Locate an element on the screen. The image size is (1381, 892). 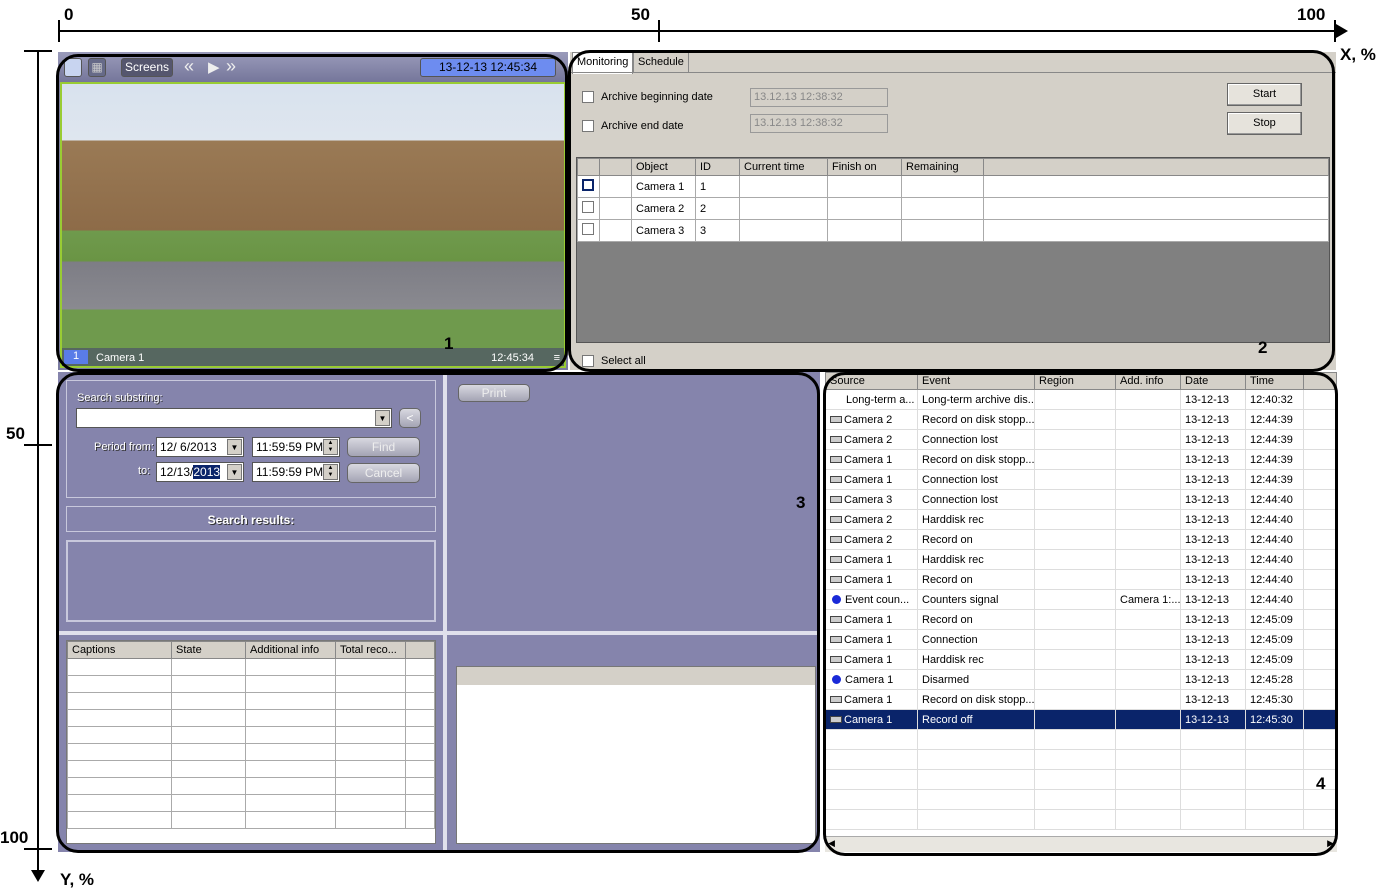
col-date: Date is located at coordinates (1213, 381).